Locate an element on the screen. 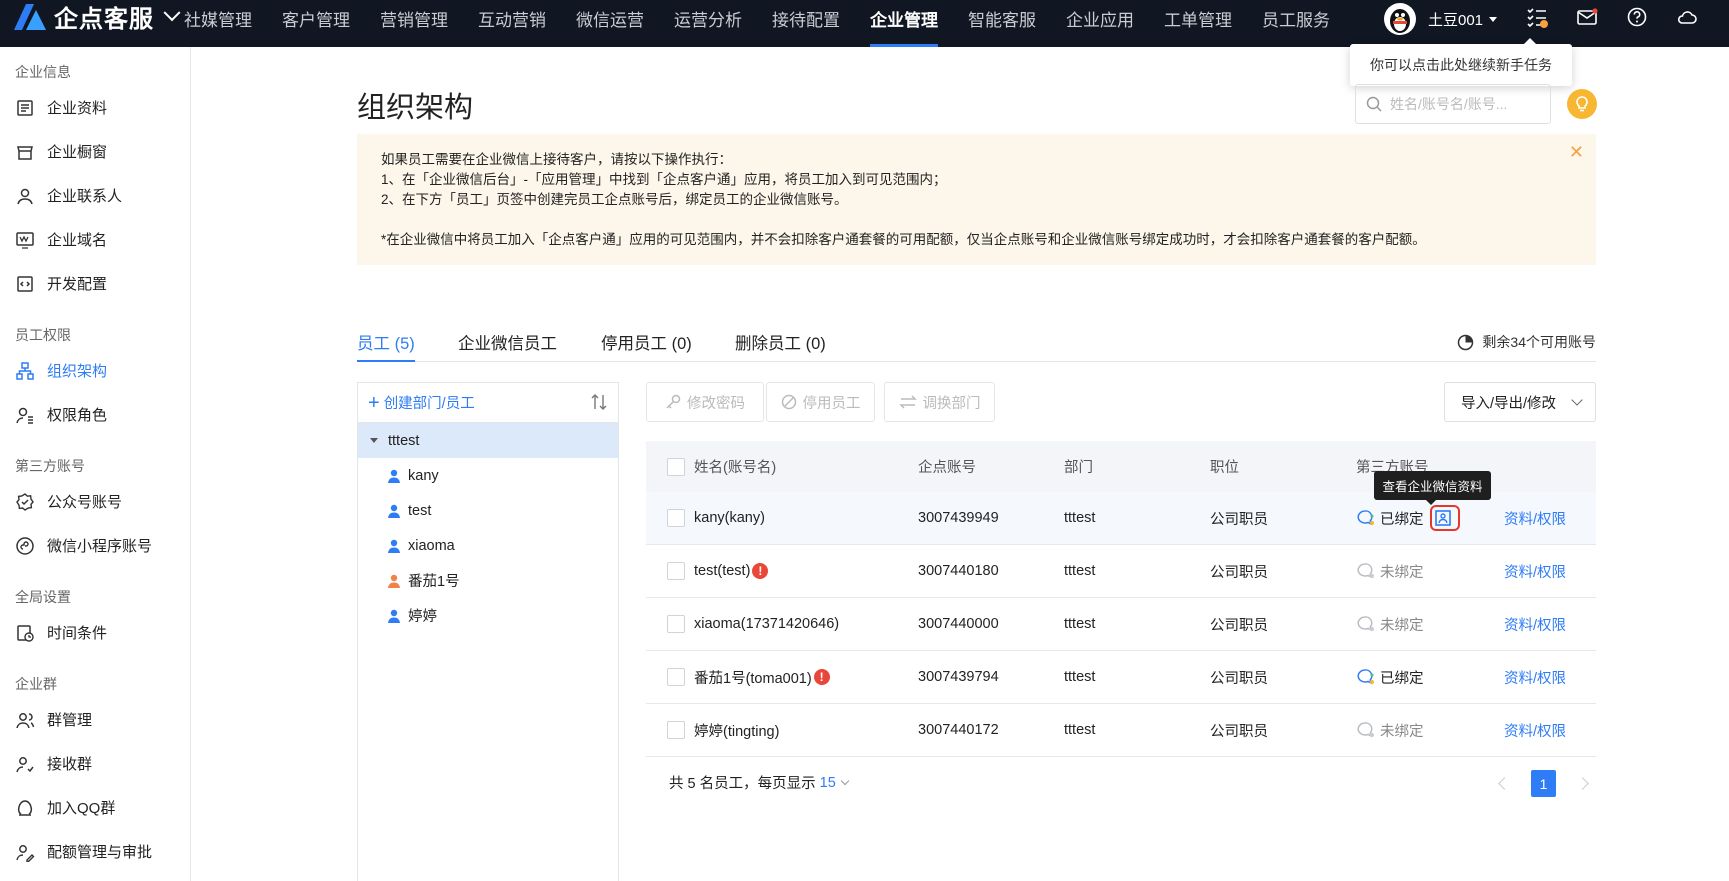 This screenshot has width=1729, height=881. sidebar-item: 时间条件 is located at coordinates (61, 632).